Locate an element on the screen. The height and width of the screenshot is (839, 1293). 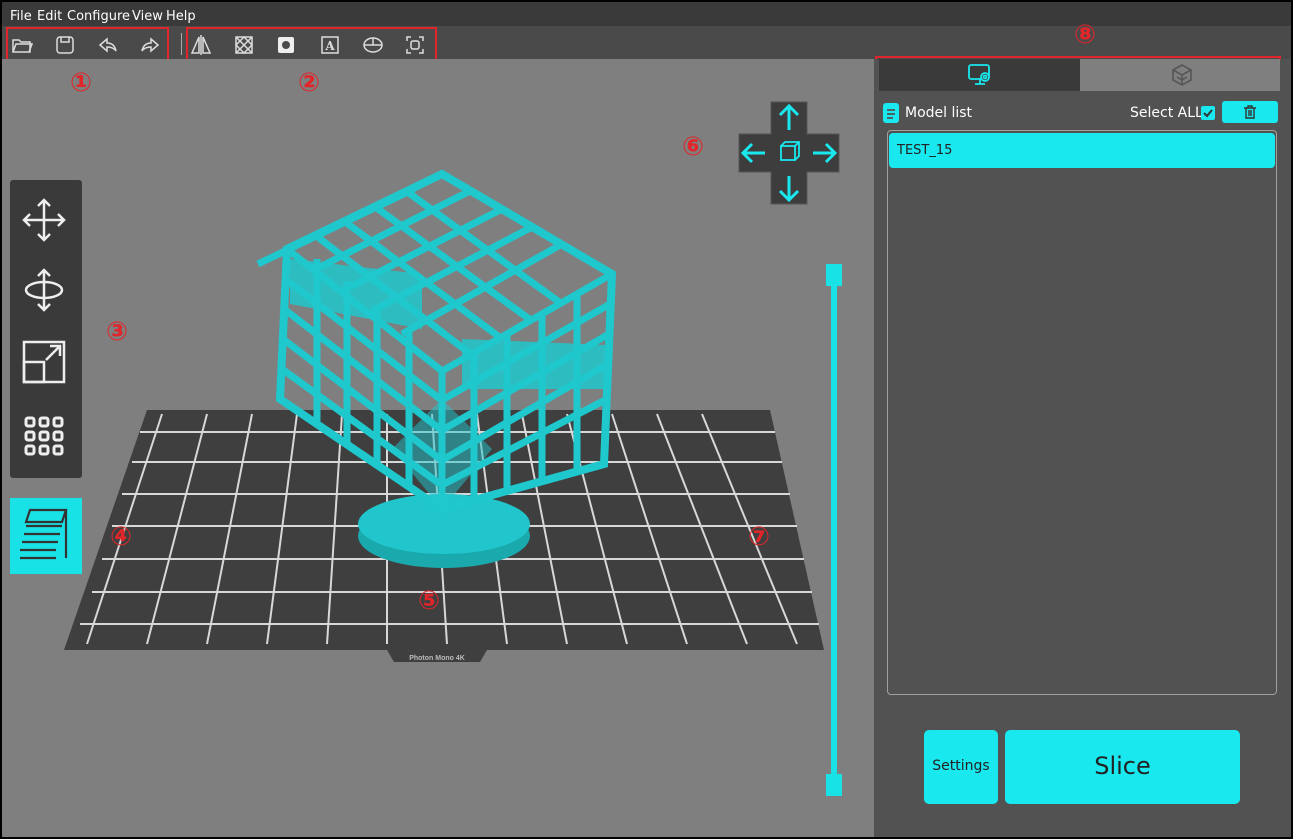
layers-icon is located at coordinates (44, 534).